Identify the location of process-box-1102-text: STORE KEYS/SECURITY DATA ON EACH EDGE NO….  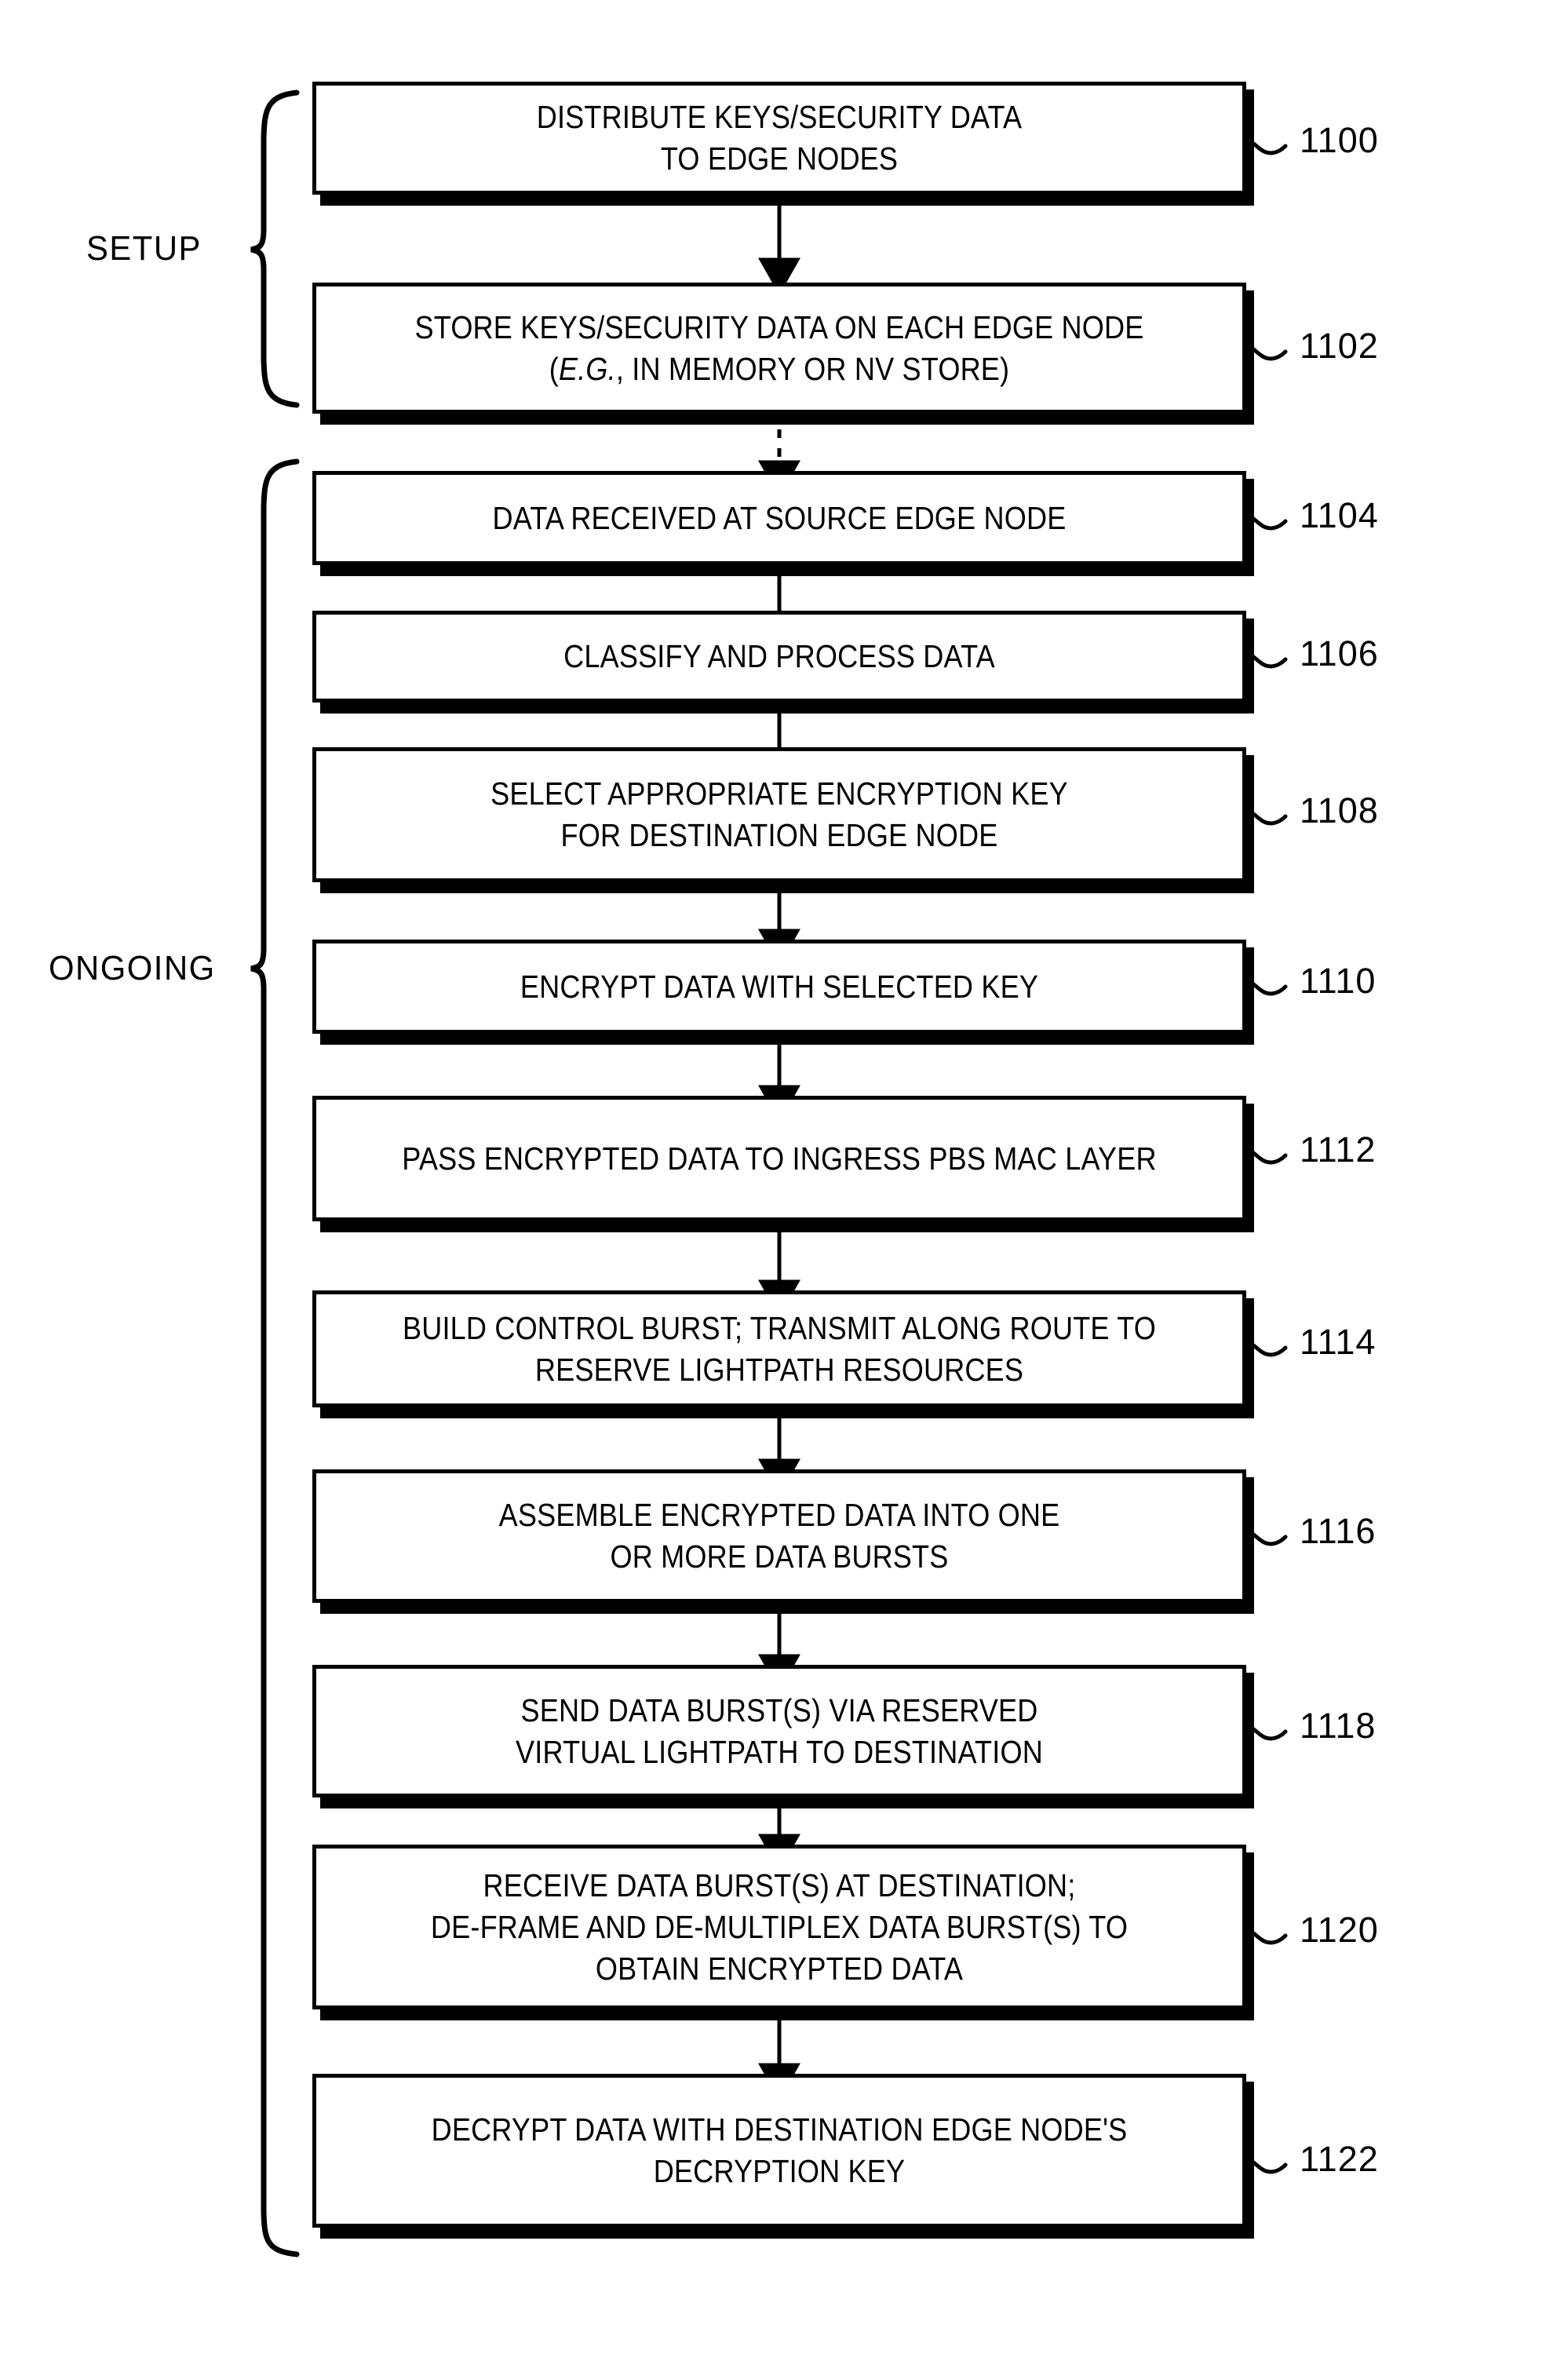
(779, 348).